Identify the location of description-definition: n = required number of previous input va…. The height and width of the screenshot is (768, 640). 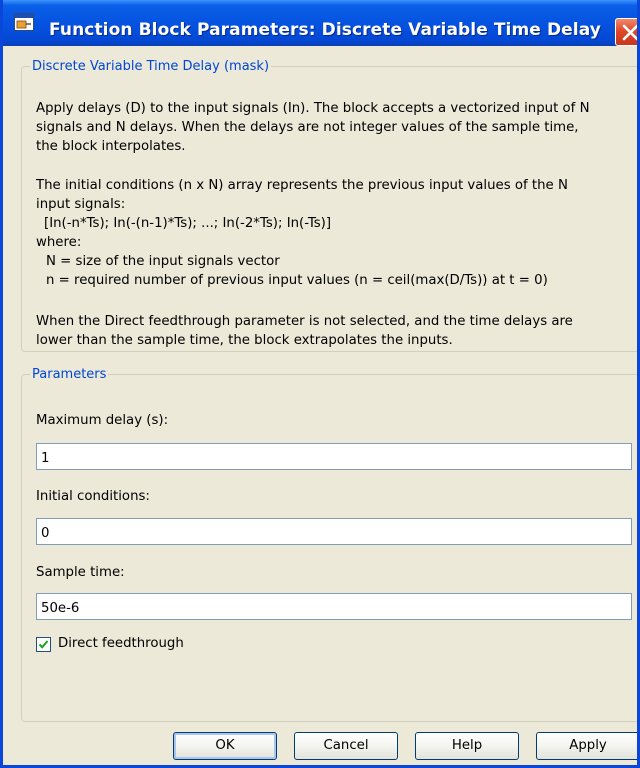
(297, 280).